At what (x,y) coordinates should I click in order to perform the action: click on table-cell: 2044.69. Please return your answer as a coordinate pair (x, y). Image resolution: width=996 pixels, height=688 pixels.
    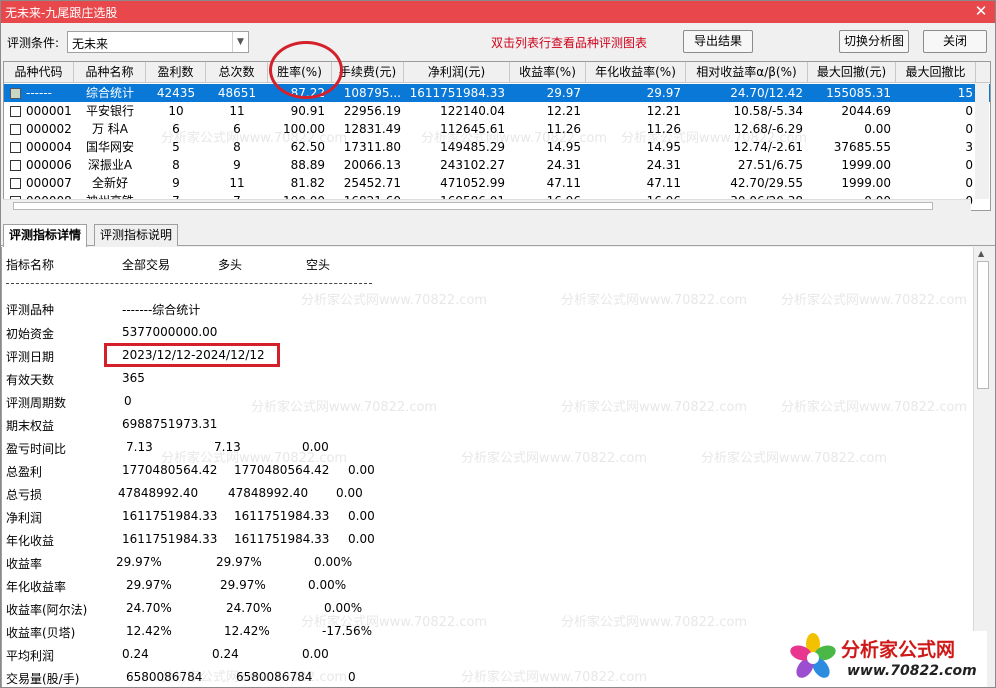
    Looking at the image, I should click on (866, 111).